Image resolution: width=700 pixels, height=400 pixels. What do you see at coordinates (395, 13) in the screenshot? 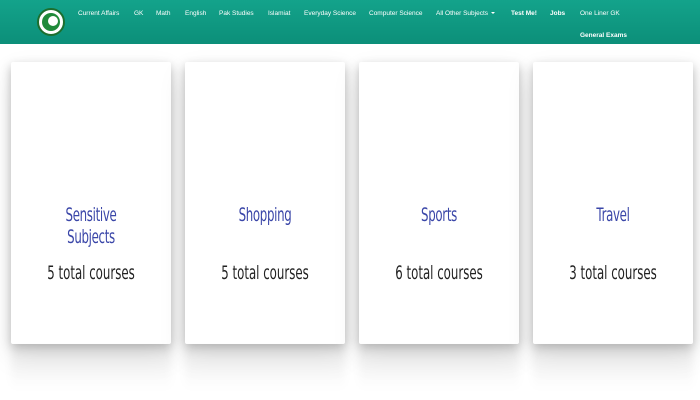
I see `nav-item-computer-science: Computer Science` at bounding box center [395, 13].